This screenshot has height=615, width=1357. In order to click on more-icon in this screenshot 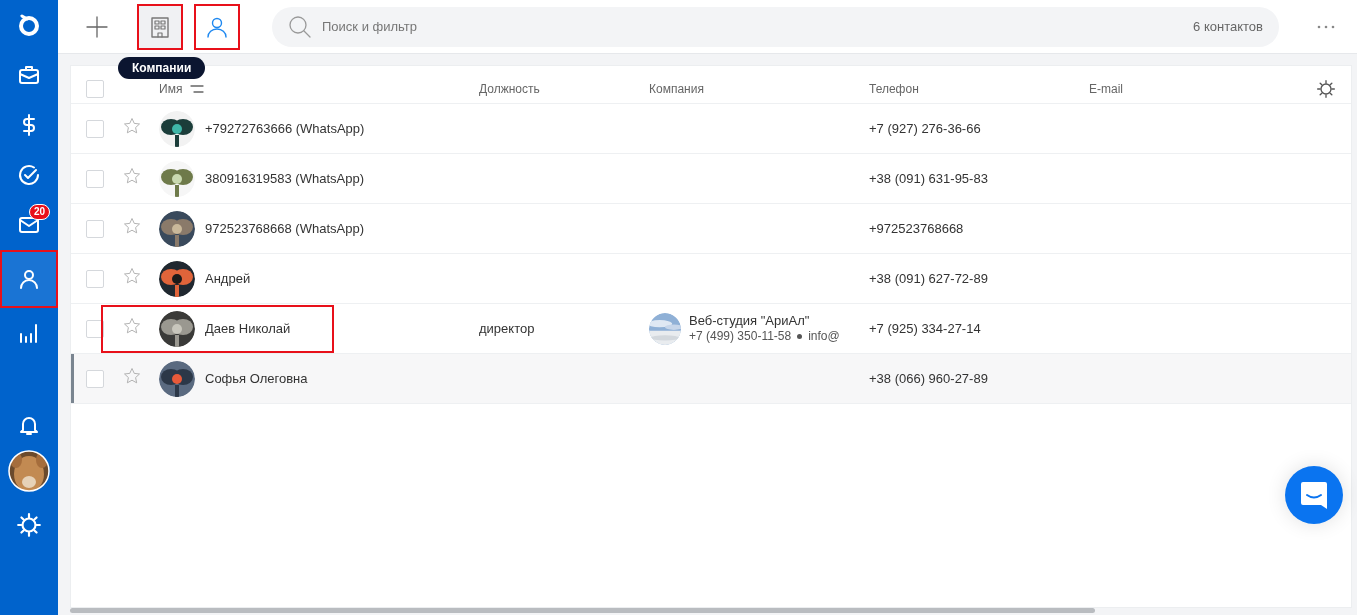, I will do `click(1326, 26)`.